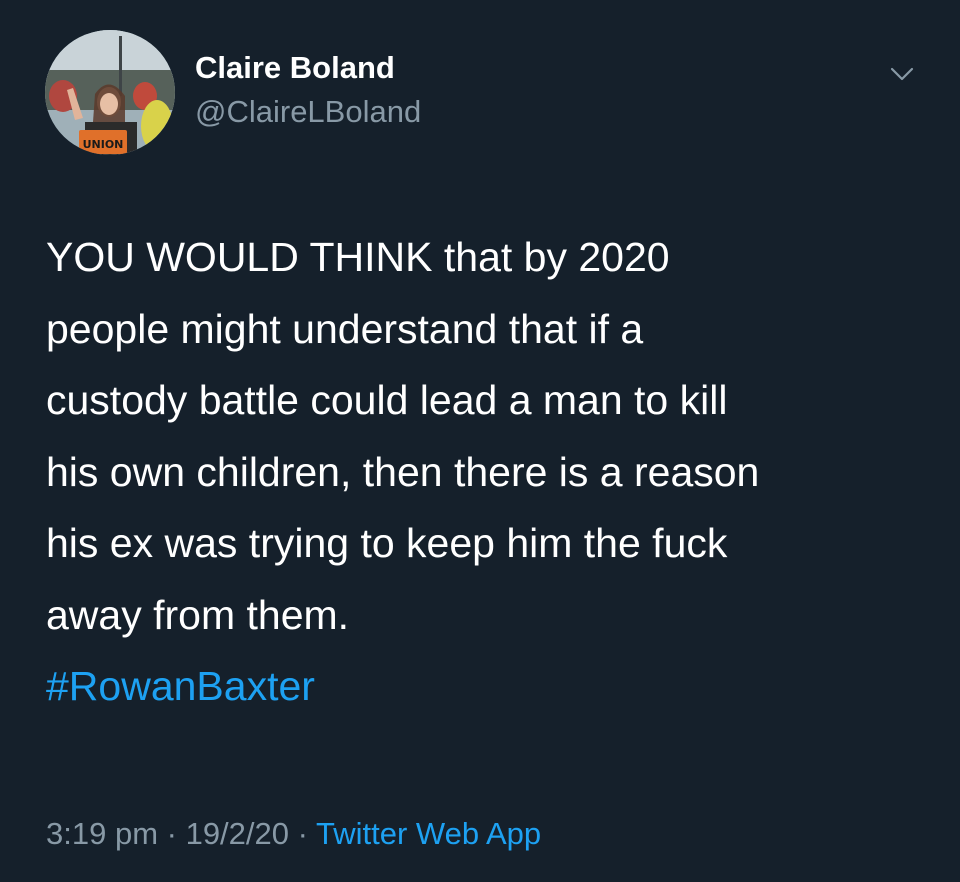 Image resolution: width=960 pixels, height=882 pixels. I want to click on tweet-date: 19/2/20, so click(237, 833).